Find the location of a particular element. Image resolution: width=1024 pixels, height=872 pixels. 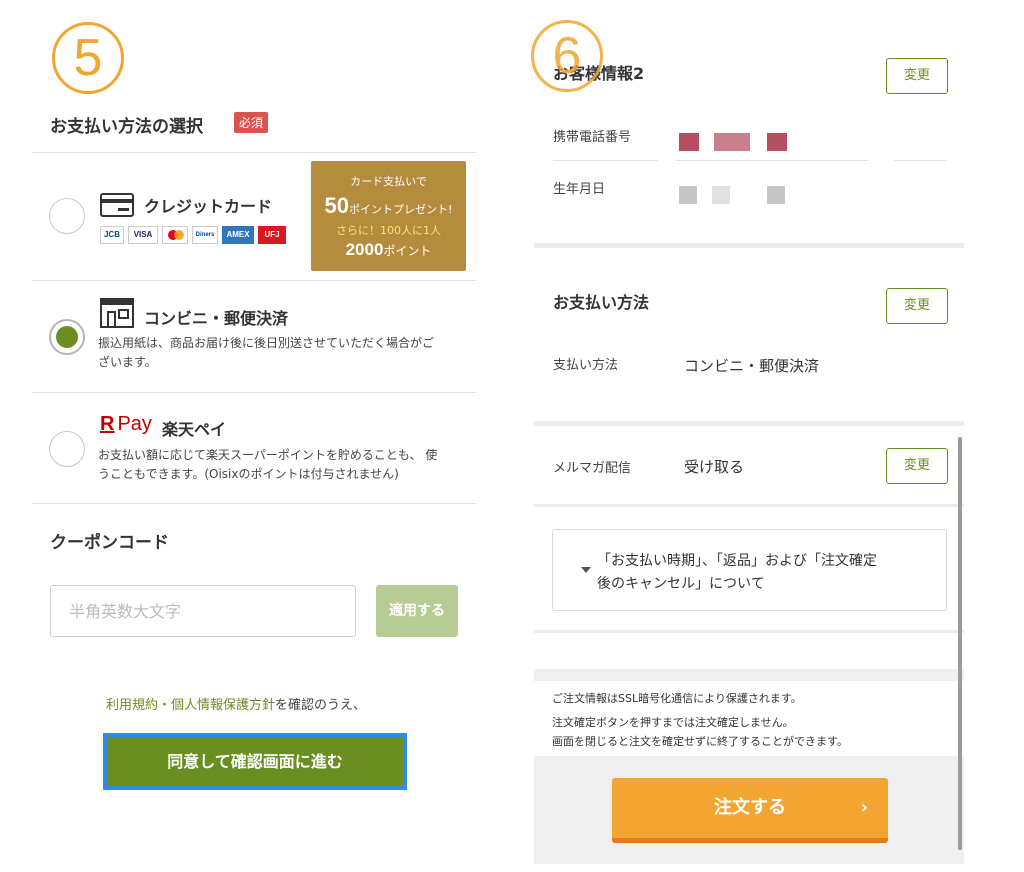

mastercard-logo is located at coordinates (175, 235).